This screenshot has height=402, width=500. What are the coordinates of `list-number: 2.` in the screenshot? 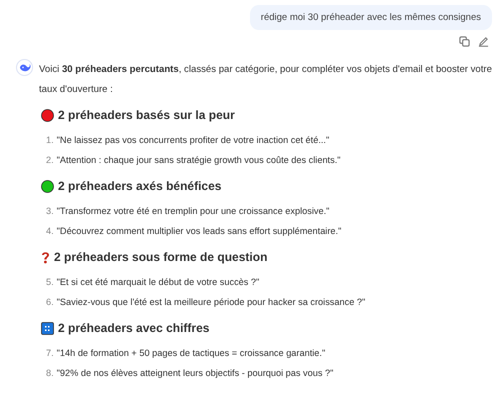 It's located at (50, 160).